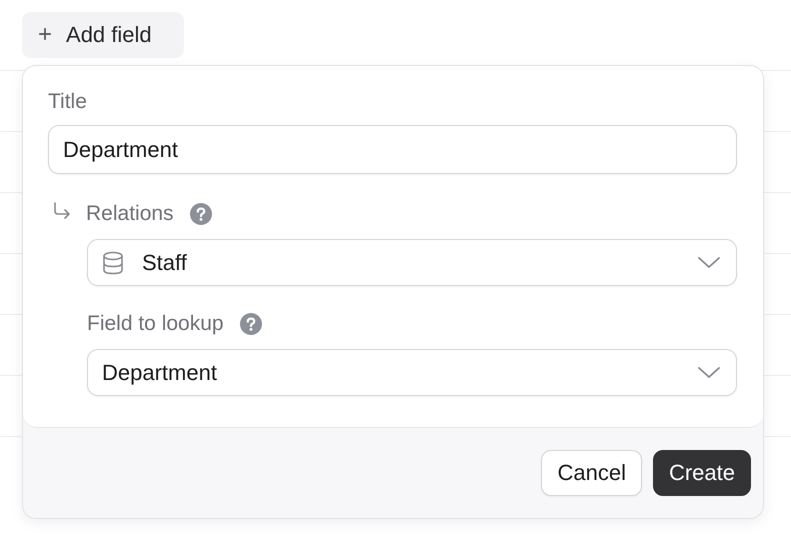 The width and height of the screenshot is (791, 537). I want to click on return-arrow-icon, so click(62, 211).